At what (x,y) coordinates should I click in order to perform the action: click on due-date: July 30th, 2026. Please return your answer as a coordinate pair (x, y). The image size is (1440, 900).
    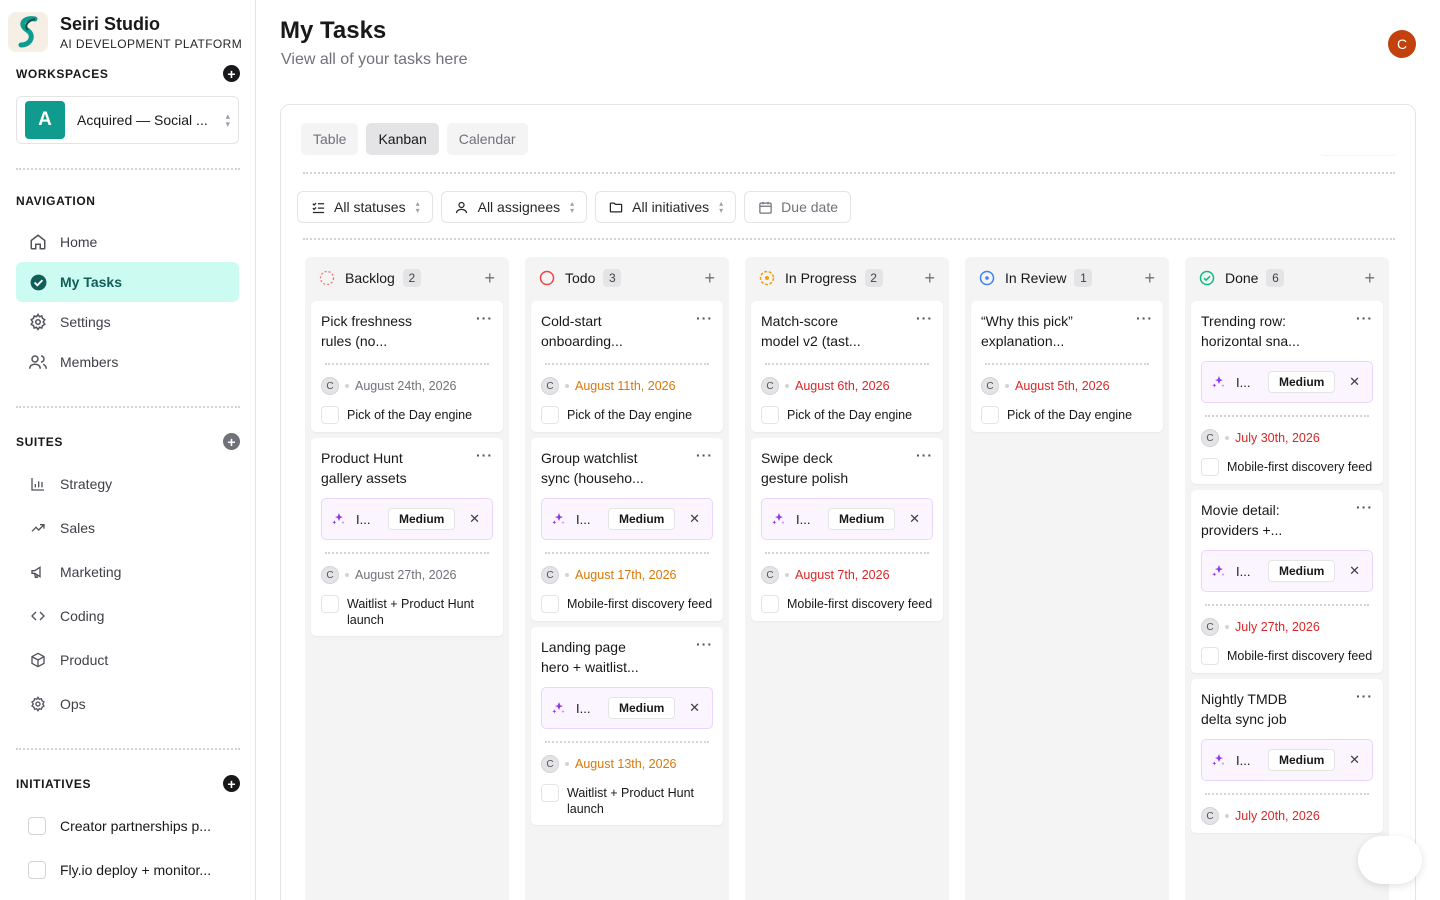
    Looking at the image, I should click on (1277, 438).